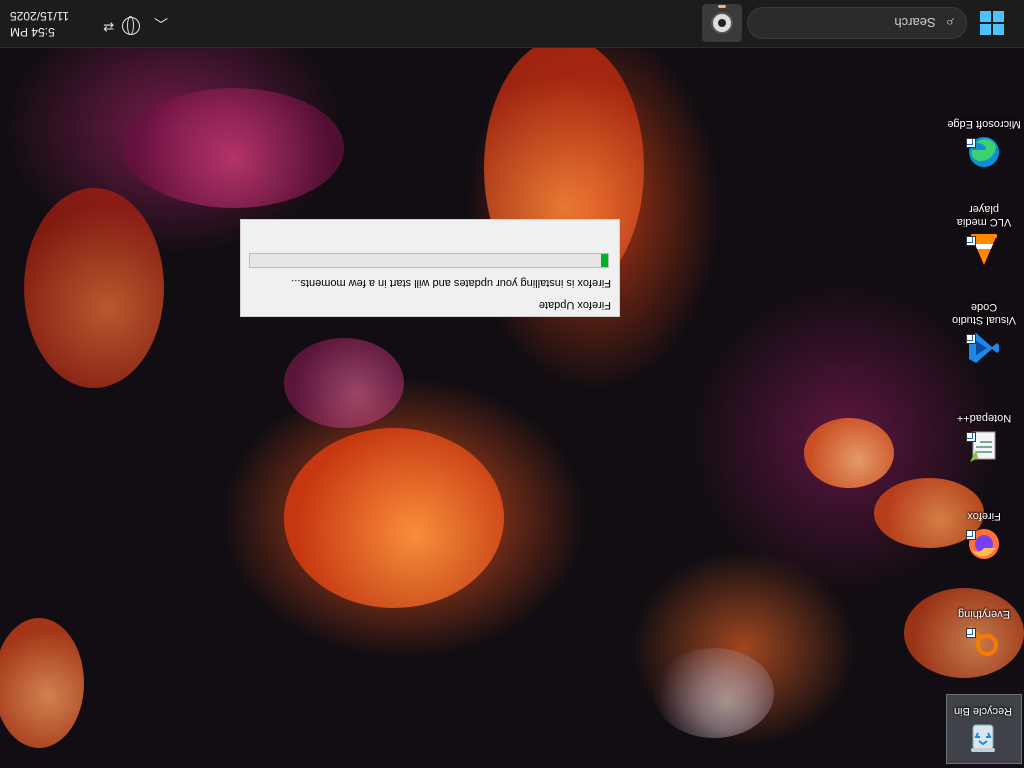 Image resolution: width=1024 pixels, height=768 pixels. I want to click on desktop-icon-label: Everything, so click(984, 614).